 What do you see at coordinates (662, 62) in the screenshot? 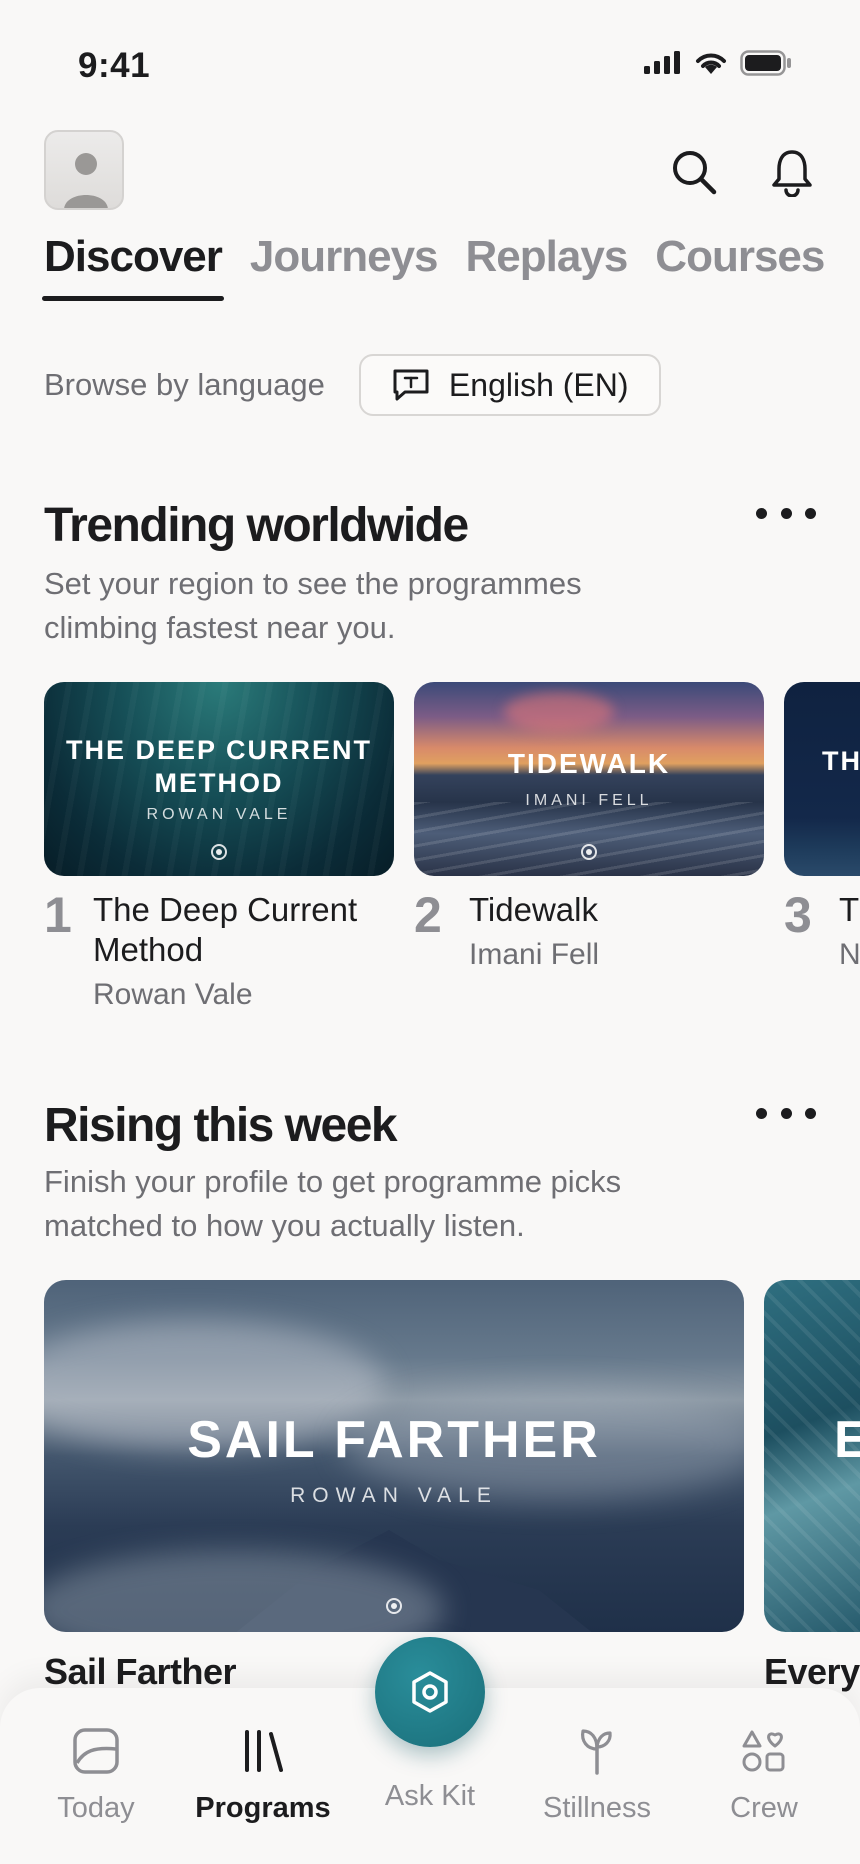
I see `cellular-signal-icon` at bounding box center [662, 62].